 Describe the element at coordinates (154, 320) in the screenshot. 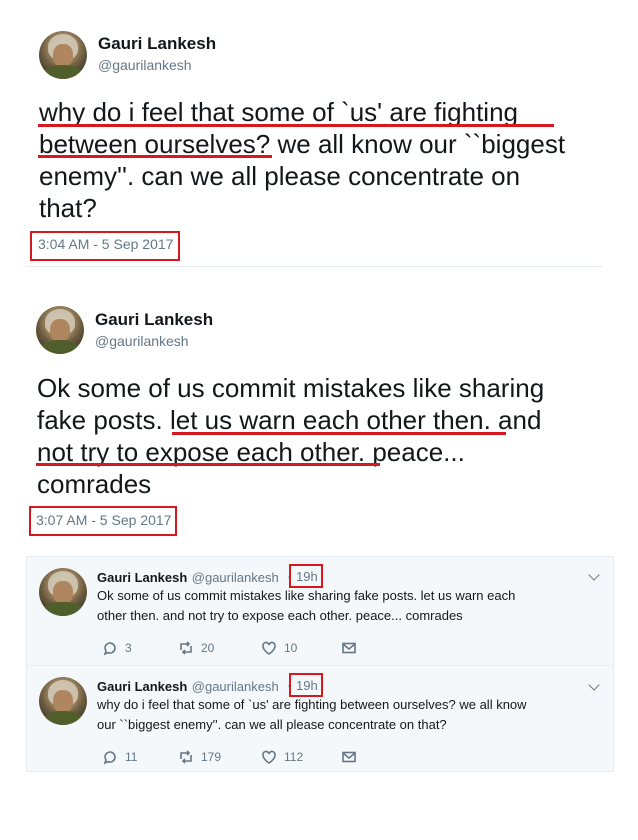

I see `tweet2-author-name: Gauri Lankesh` at that location.